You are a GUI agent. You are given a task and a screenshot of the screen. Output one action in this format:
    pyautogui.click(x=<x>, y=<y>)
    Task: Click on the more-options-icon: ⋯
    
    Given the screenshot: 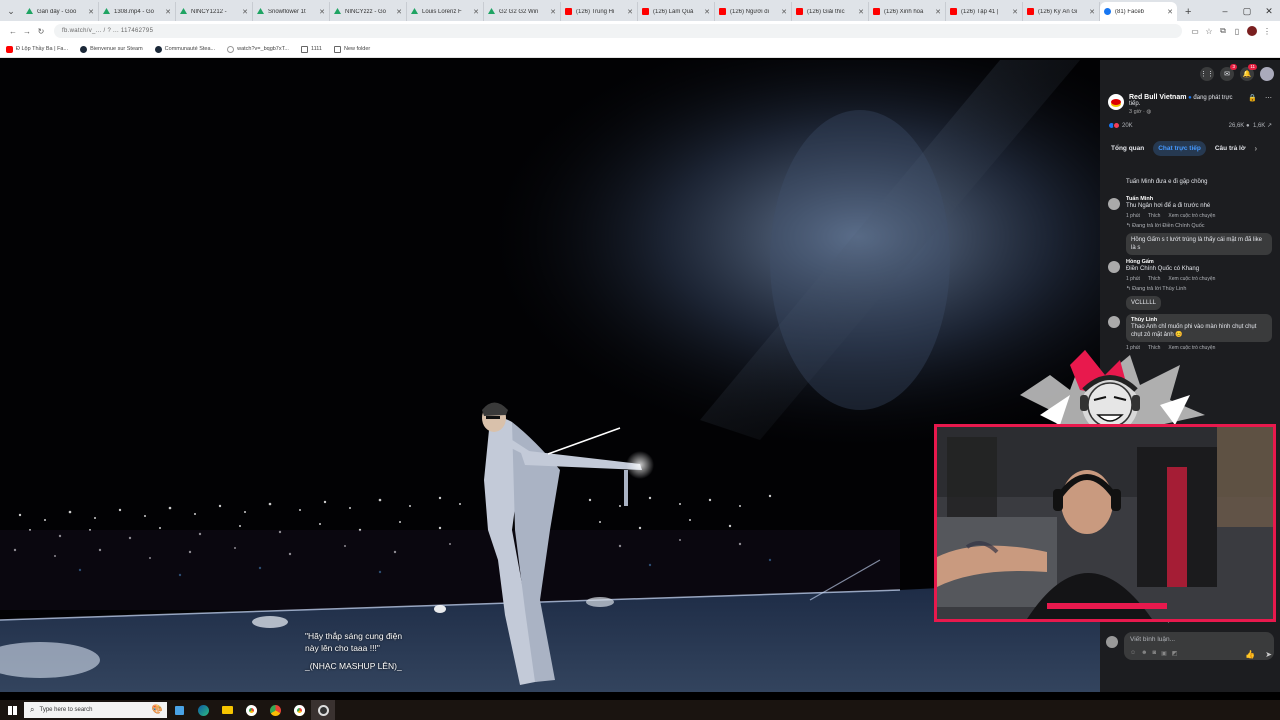 What is the action you would take?
    pyautogui.click(x=1268, y=104)
    